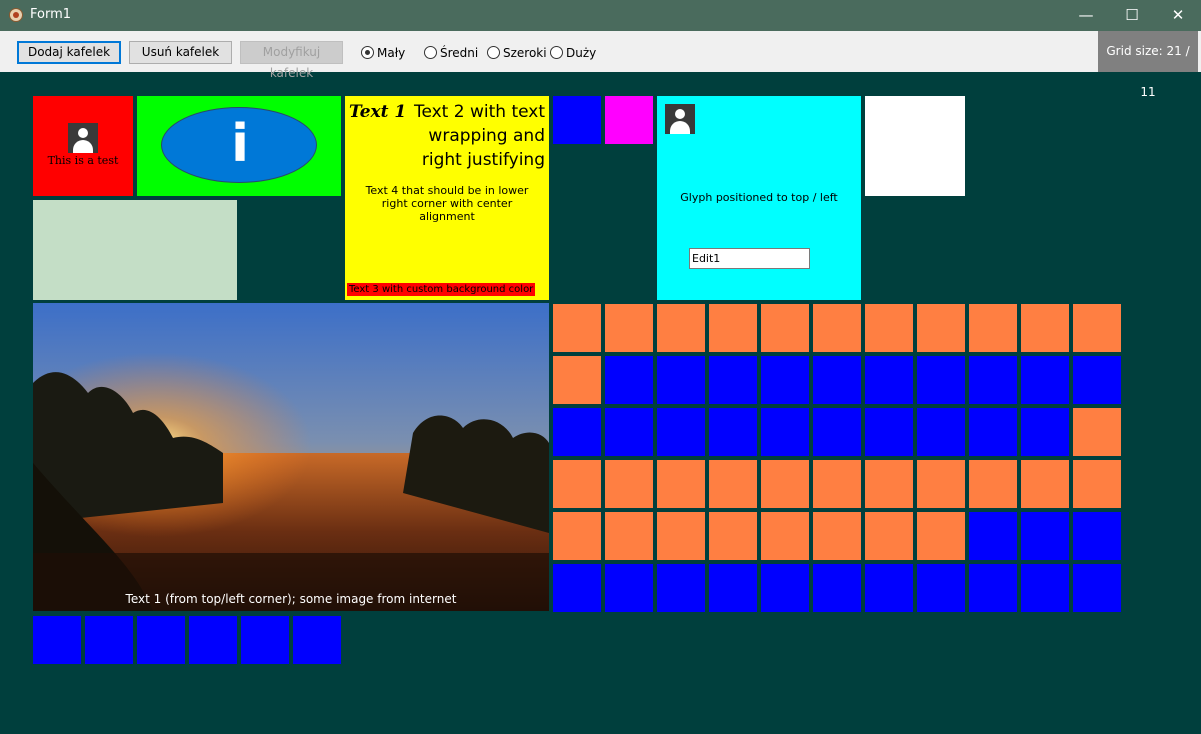 This screenshot has height=734, width=1201. What do you see at coordinates (51, 14) in the screenshot?
I see `window-title: Form1` at bounding box center [51, 14].